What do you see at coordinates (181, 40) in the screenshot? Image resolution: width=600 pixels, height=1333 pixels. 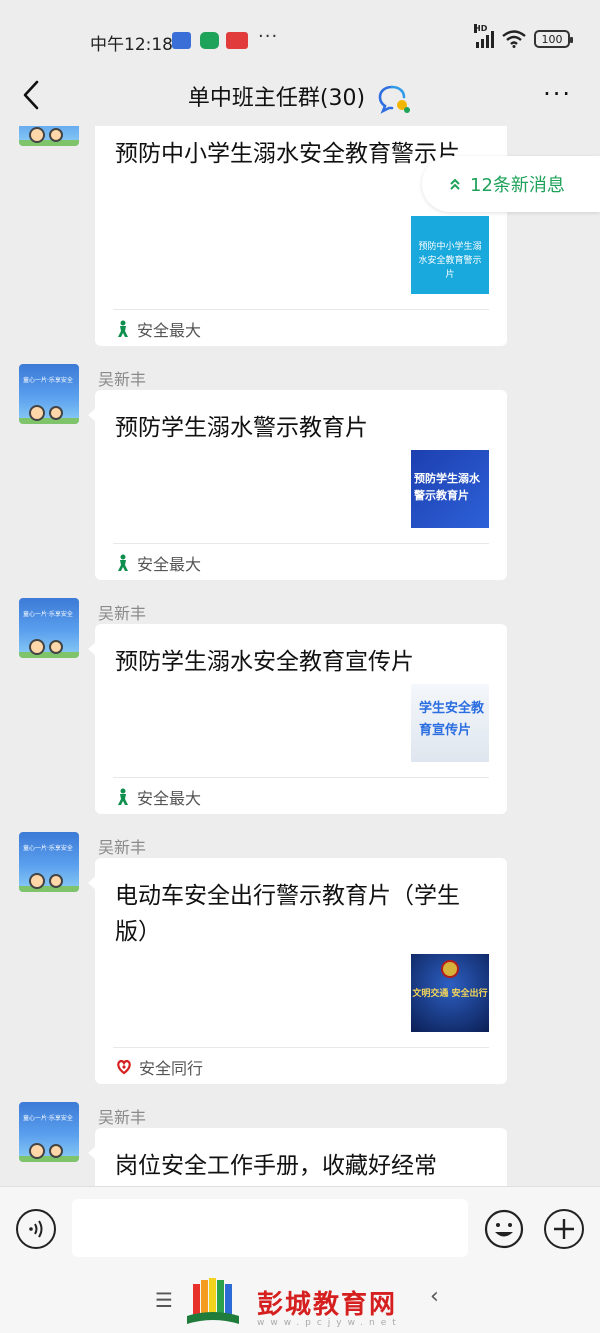 I see `app-notification-icon` at bounding box center [181, 40].